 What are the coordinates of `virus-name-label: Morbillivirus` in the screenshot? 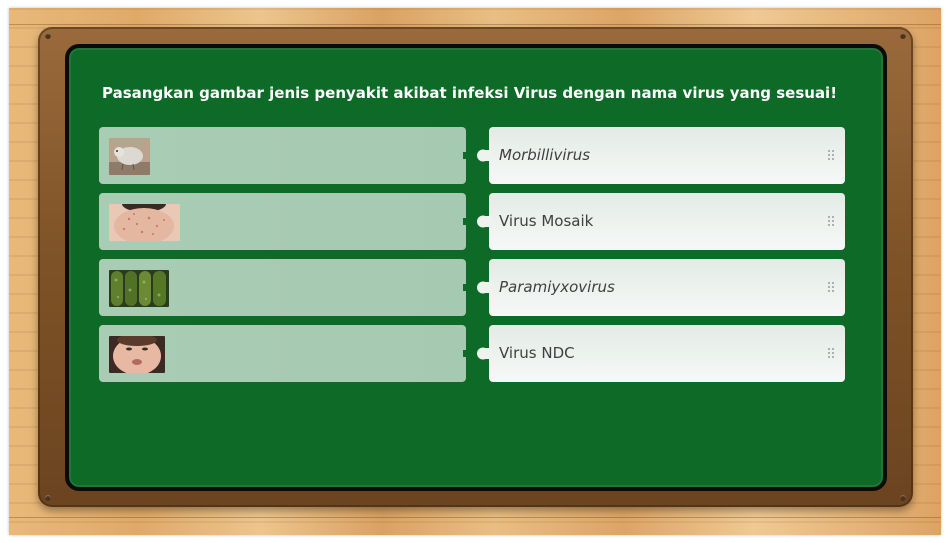 It's located at (545, 155).